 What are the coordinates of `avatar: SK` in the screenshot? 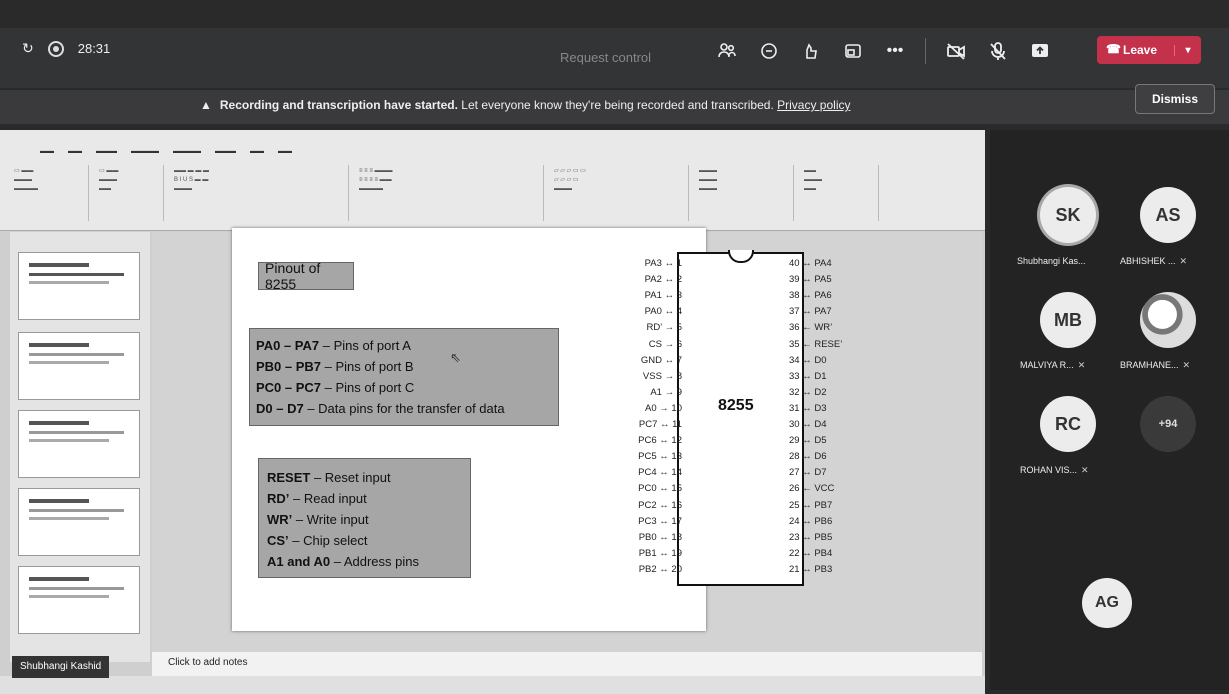 It's located at (1068, 215).